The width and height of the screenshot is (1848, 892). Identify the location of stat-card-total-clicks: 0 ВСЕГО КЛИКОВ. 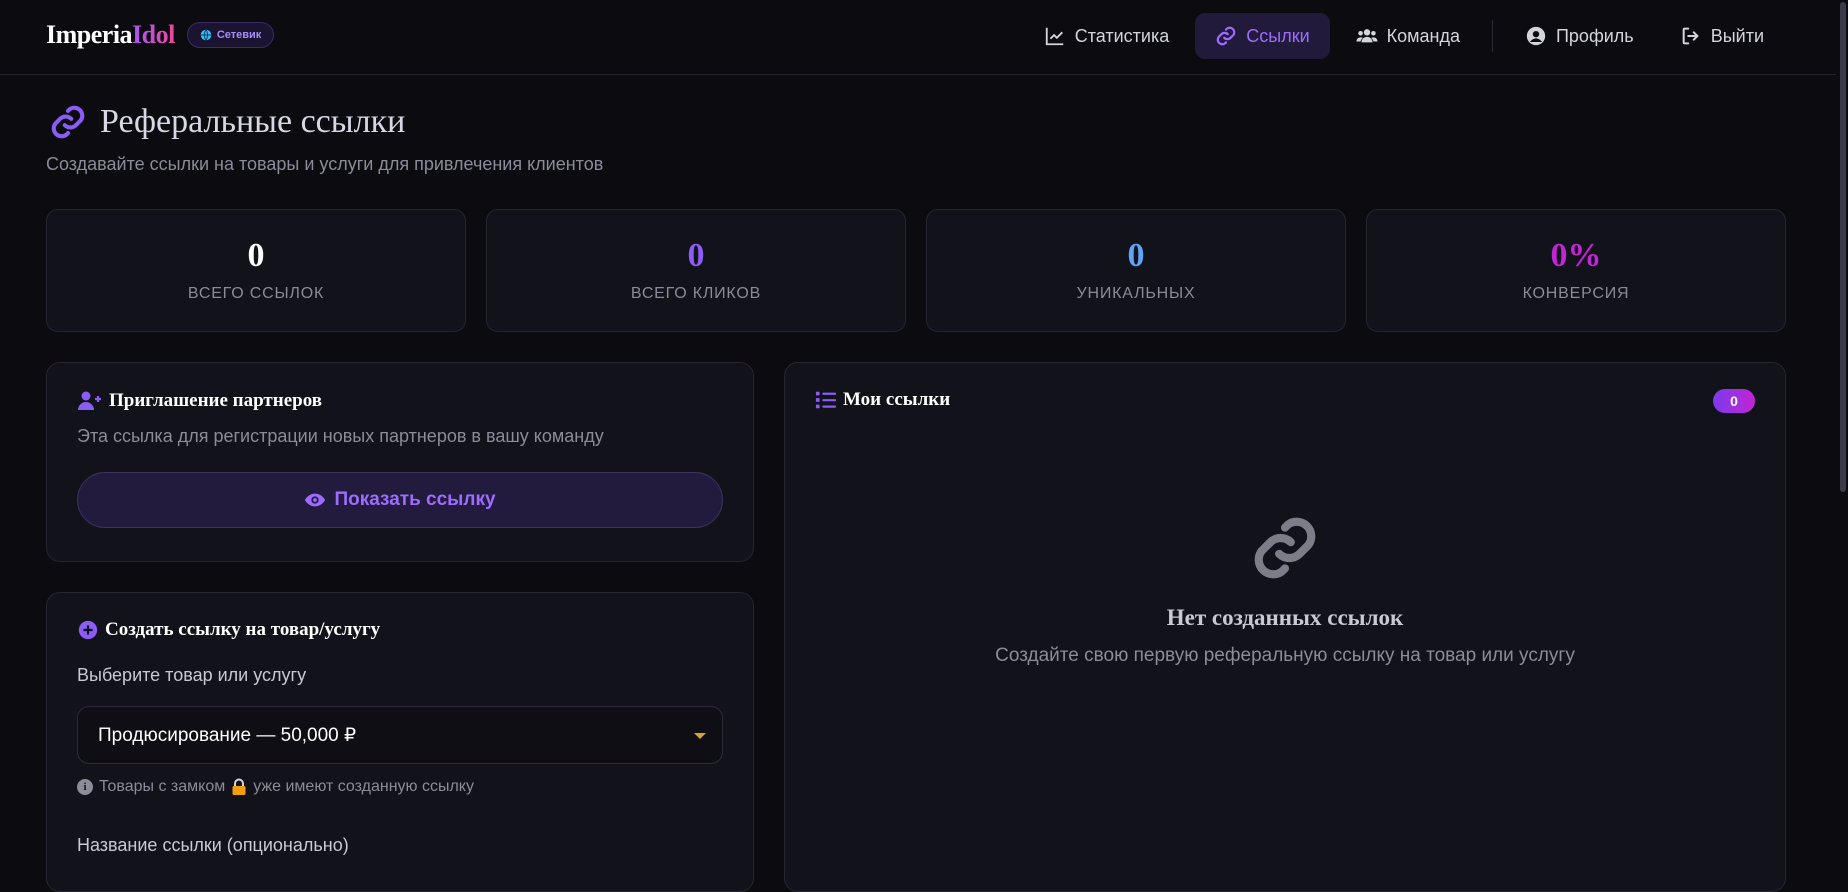
(696, 270).